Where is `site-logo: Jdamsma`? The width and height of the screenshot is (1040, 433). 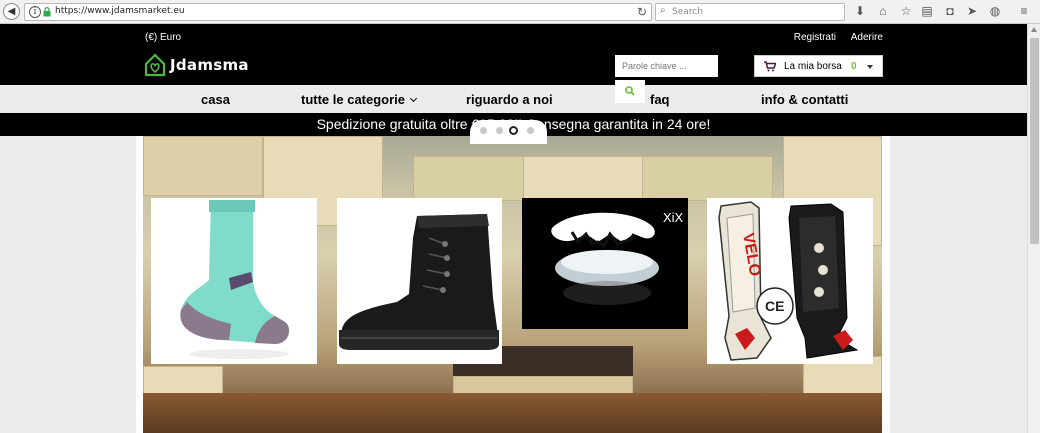 site-logo: Jdamsma is located at coordinates (196, 65).